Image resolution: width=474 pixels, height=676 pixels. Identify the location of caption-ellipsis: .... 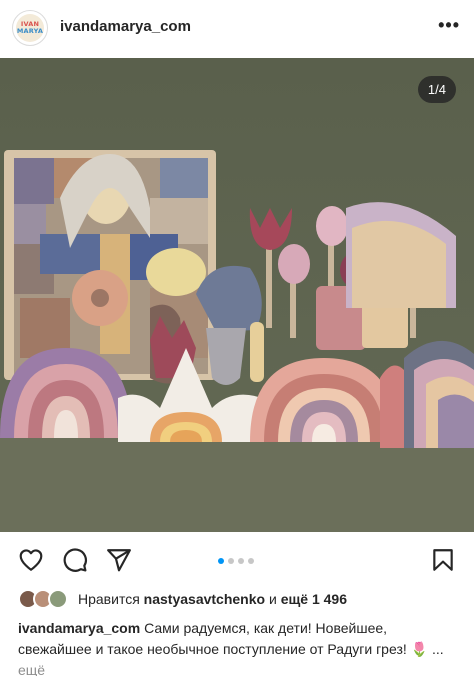
(437, 649).